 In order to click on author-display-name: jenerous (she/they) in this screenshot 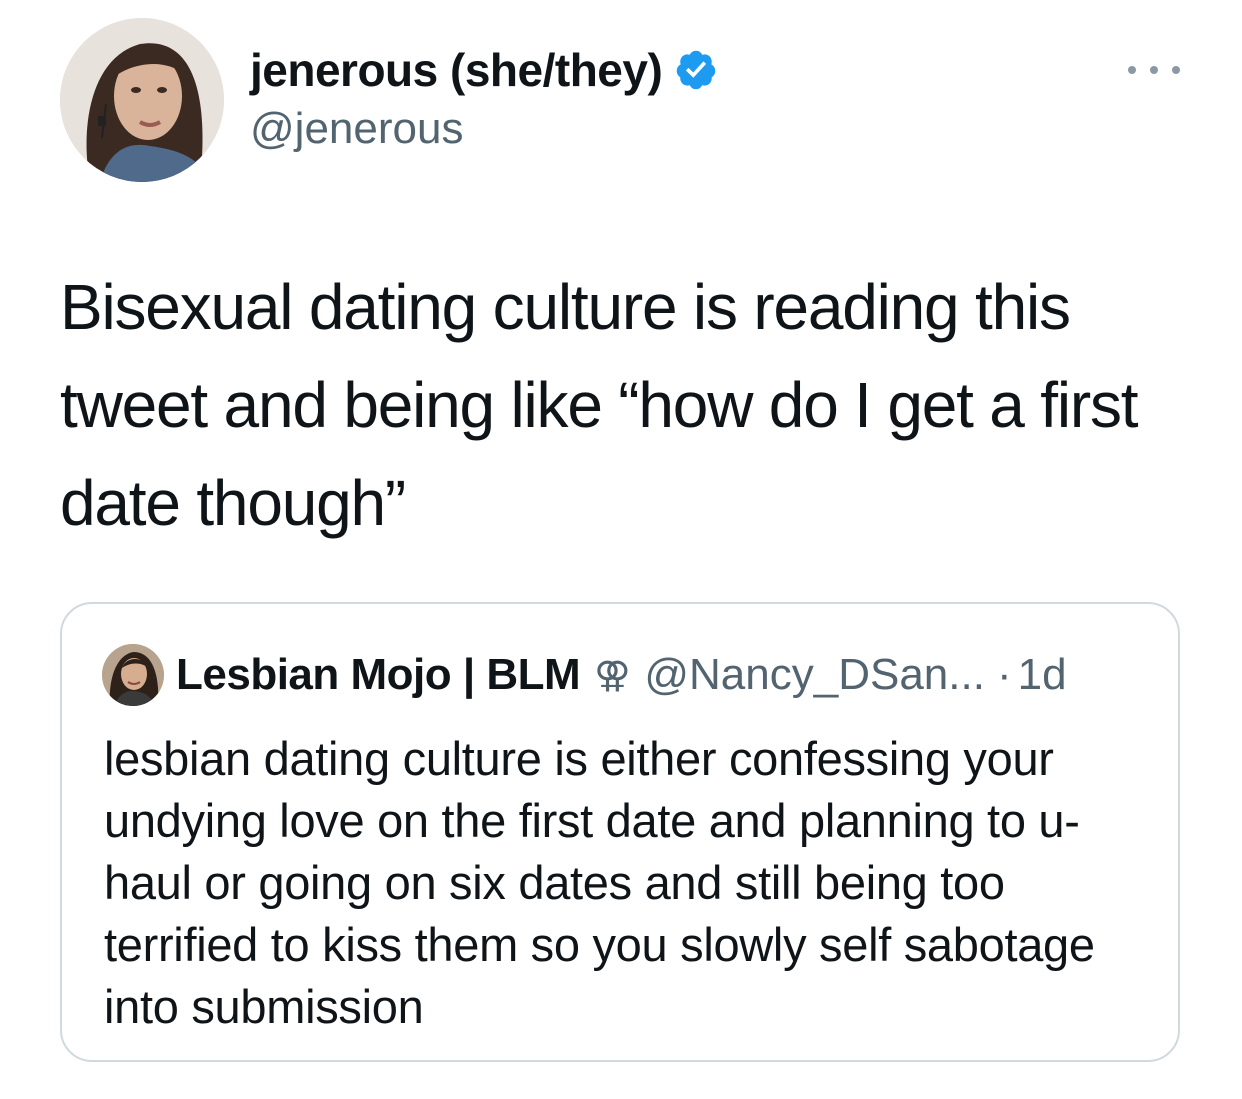, I will do `click(456, 70)`.